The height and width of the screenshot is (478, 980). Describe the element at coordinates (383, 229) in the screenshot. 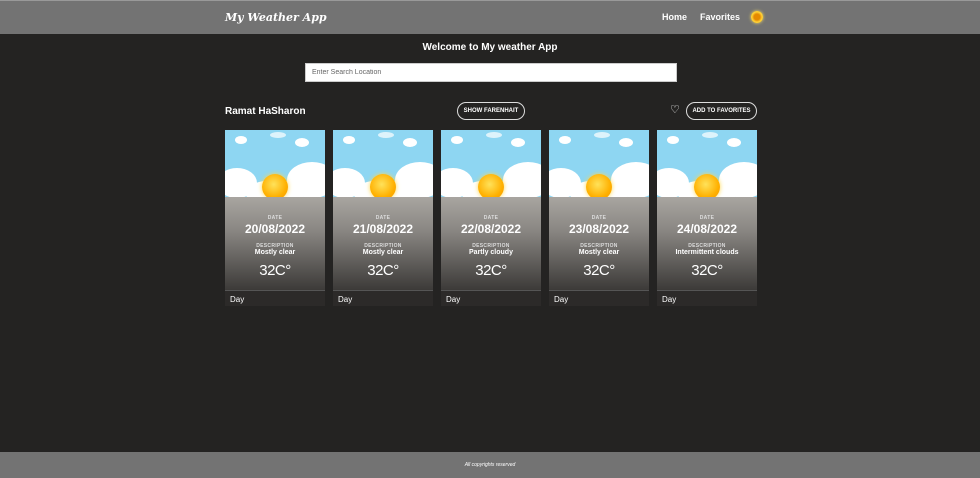

I see `forecast-date: 21/08/2022` at that location.